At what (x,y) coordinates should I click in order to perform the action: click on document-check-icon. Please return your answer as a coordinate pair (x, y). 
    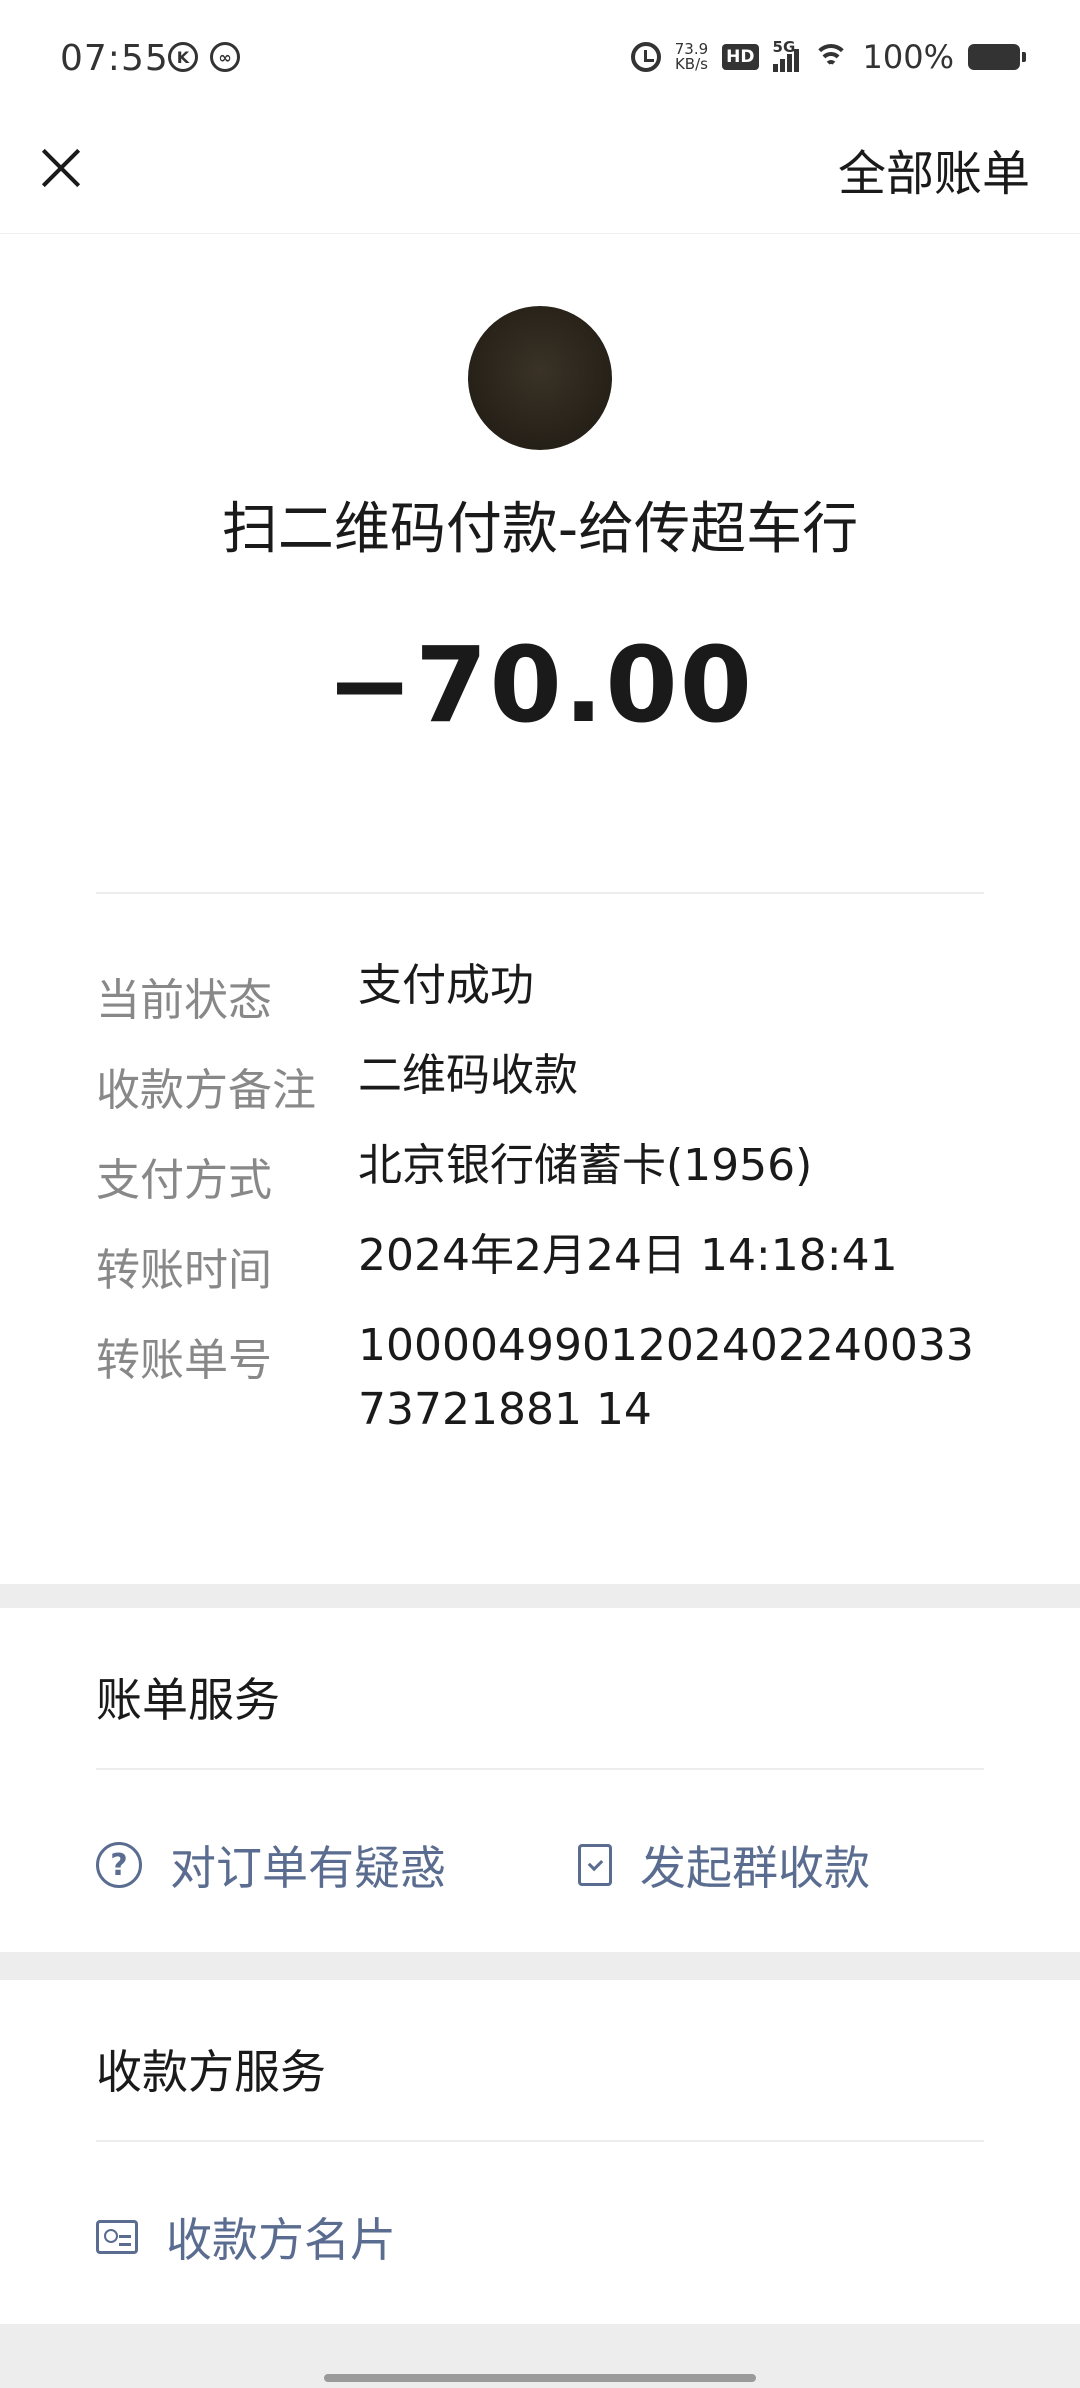
    Looking at the image, I should click on (595, 1865).